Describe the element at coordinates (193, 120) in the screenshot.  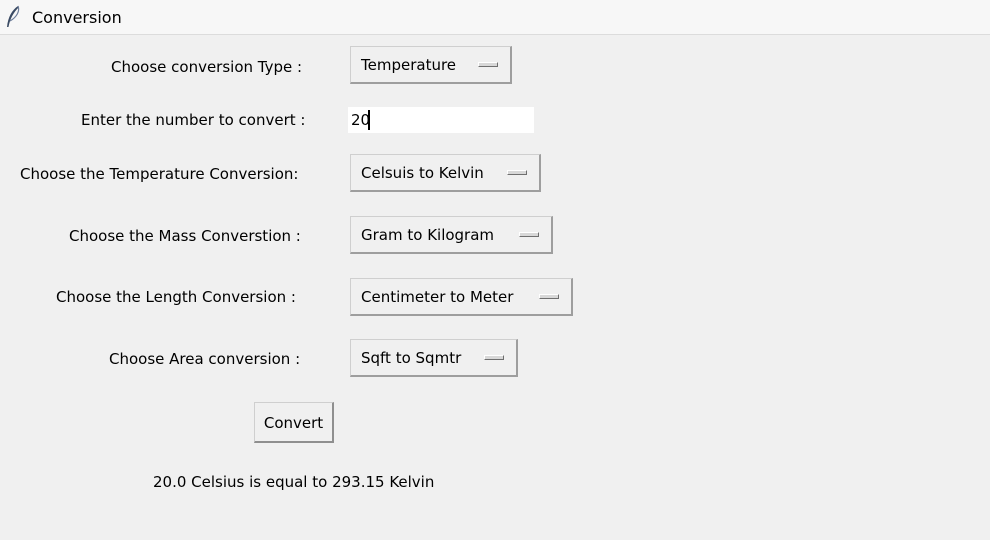
I see `number-label: Enter the number to convert :` at that location.